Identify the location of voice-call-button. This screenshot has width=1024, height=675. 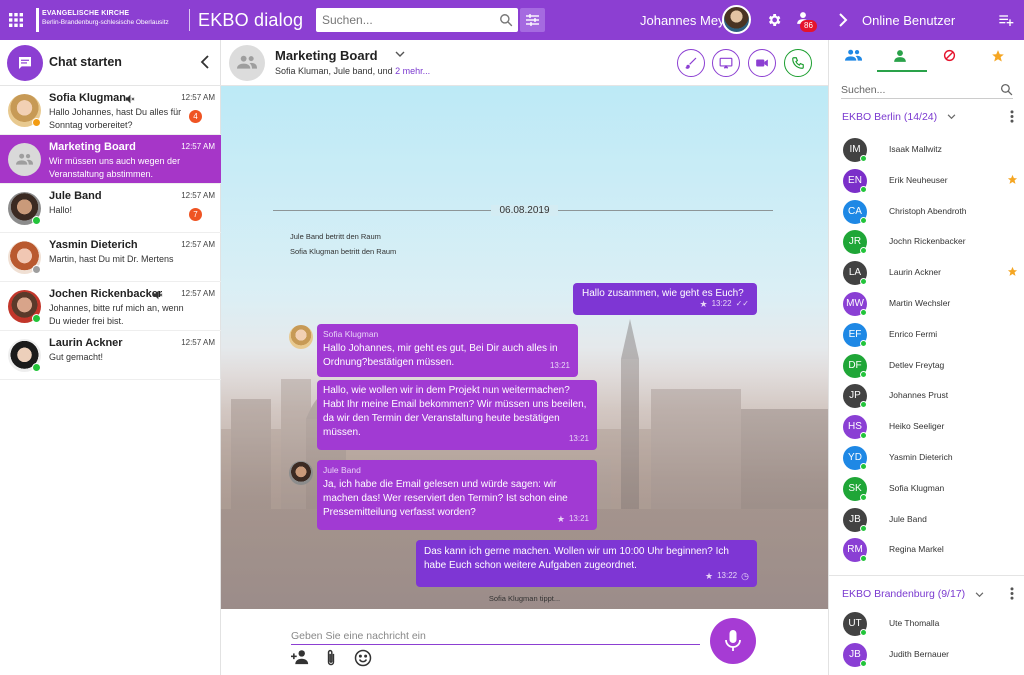
(798, 63).